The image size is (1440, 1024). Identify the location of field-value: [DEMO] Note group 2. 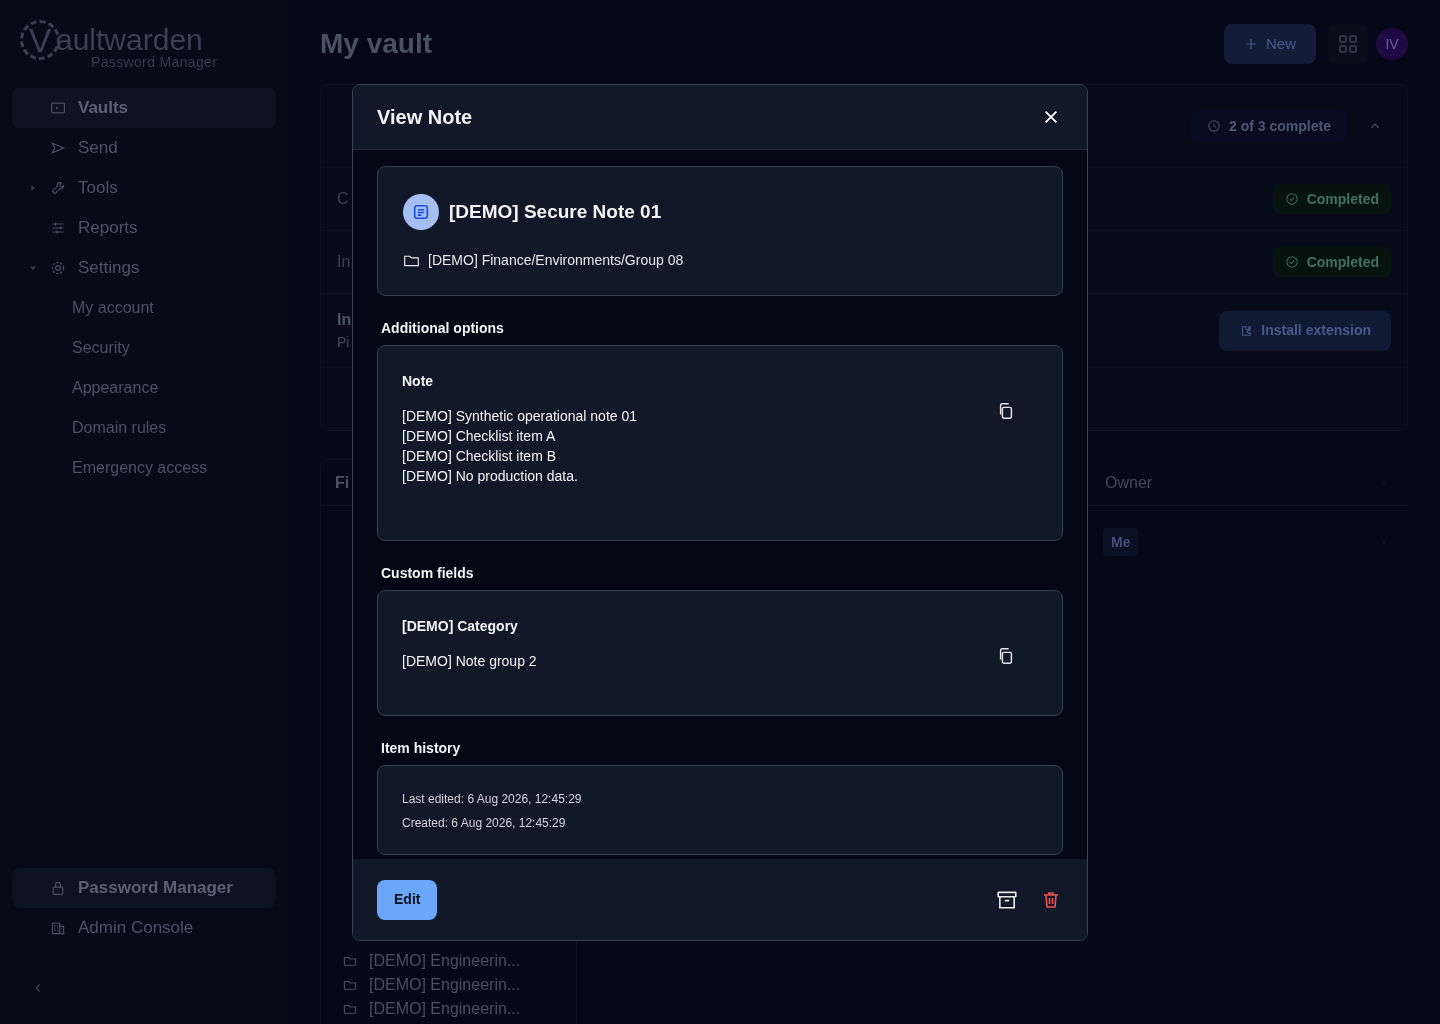
(470, 661).